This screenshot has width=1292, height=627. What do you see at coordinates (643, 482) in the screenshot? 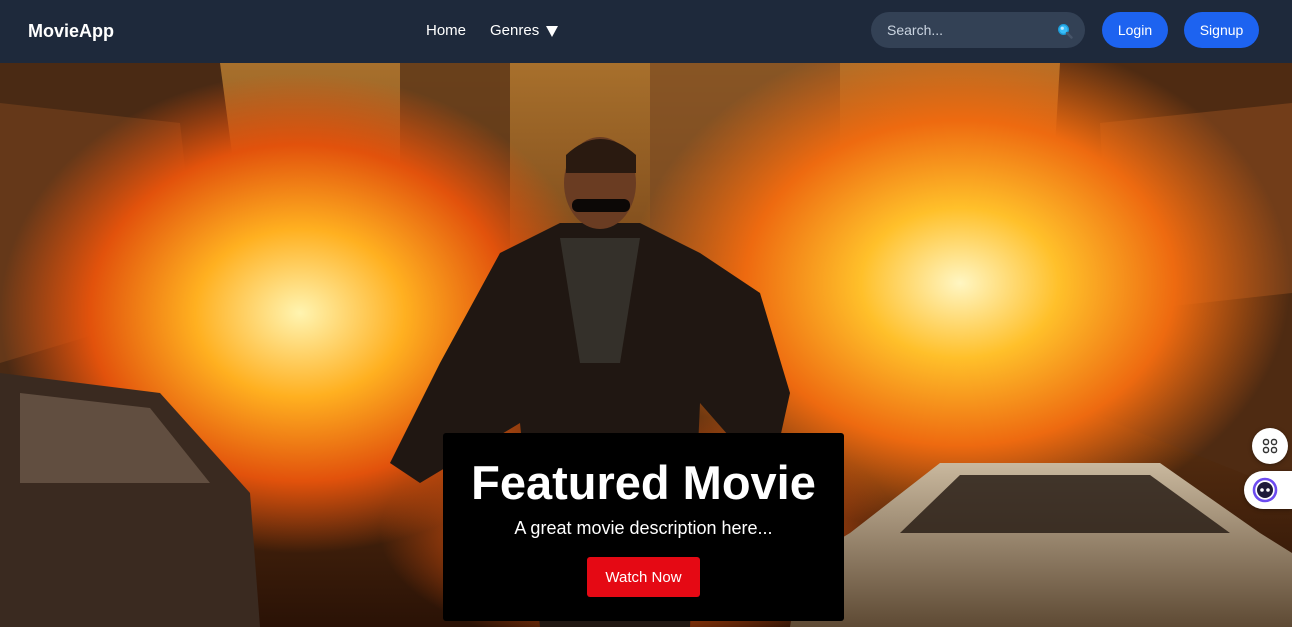
I see `featured-movie-title: Featured Movie` at bounding box center [643, 482].